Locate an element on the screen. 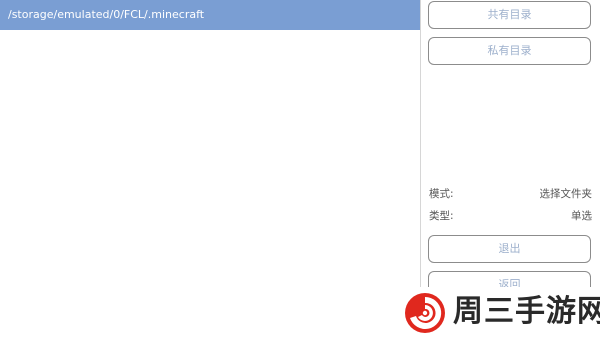 This screenshot has height=337, width=600. type-row: 类型: 单选 is located at coordinates (510, 216).